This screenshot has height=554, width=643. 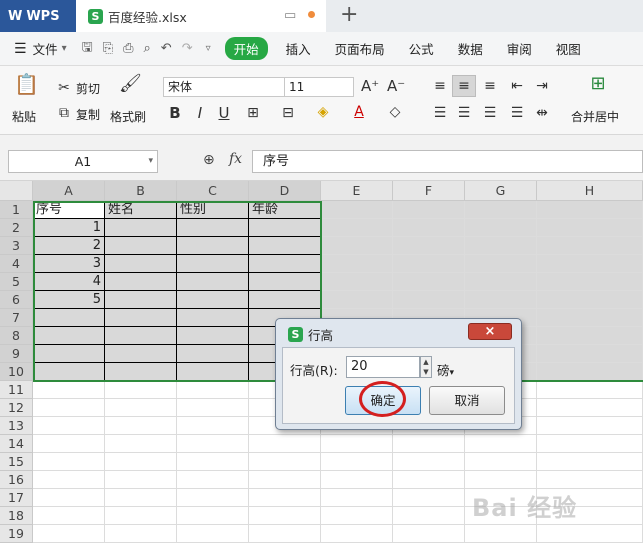 What do you see at coordinates (464, 113) in the screenshot?
I see `align-center-icon: ☰` at bounding box center [464, 113].